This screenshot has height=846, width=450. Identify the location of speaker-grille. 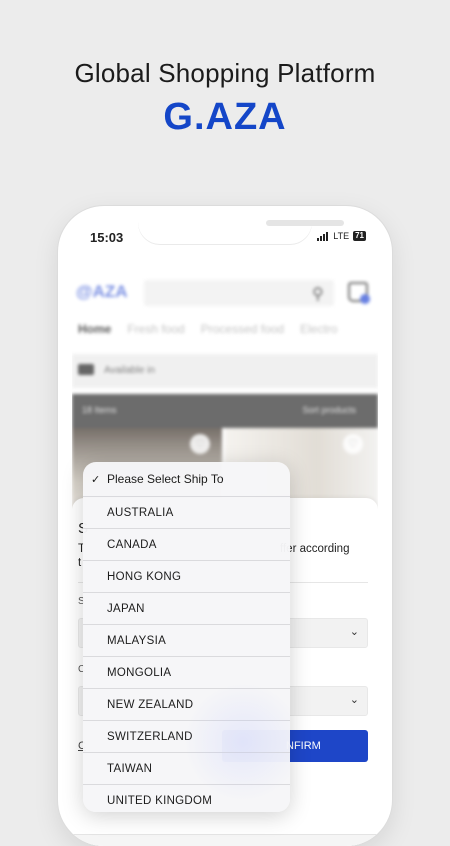
(305, 223).